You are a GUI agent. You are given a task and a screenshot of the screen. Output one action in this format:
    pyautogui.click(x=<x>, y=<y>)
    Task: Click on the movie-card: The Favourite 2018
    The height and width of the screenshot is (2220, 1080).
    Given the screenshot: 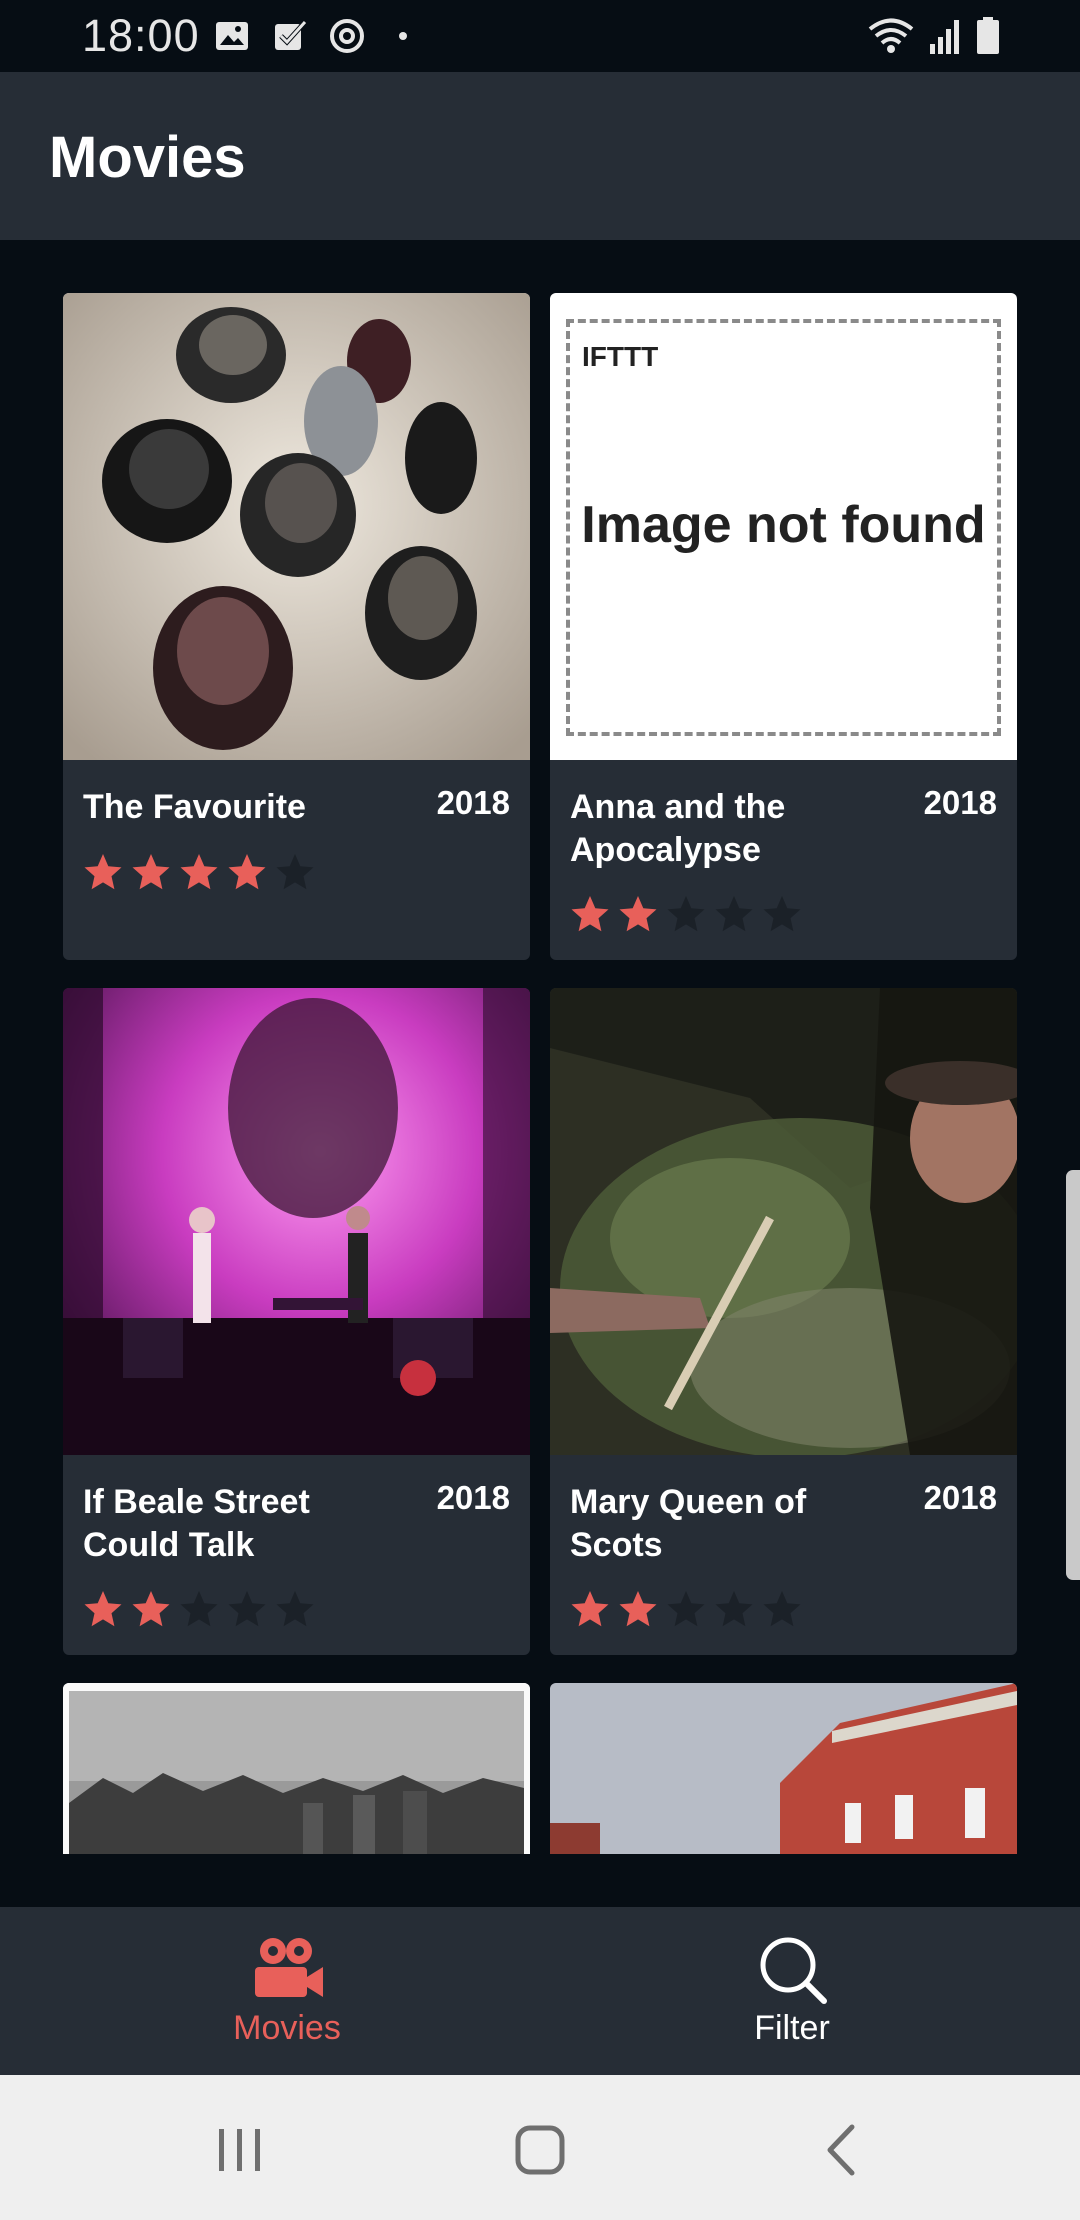 What is the action you would take?
    pyautogui.click(x=296, y=626)
    